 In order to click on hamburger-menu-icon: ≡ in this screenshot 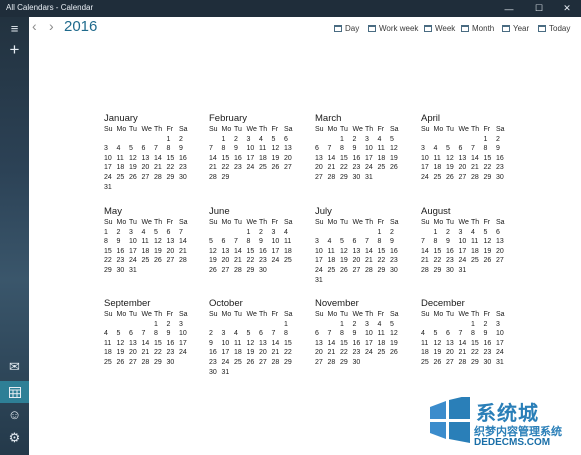, I will do `click(14, 28)`.